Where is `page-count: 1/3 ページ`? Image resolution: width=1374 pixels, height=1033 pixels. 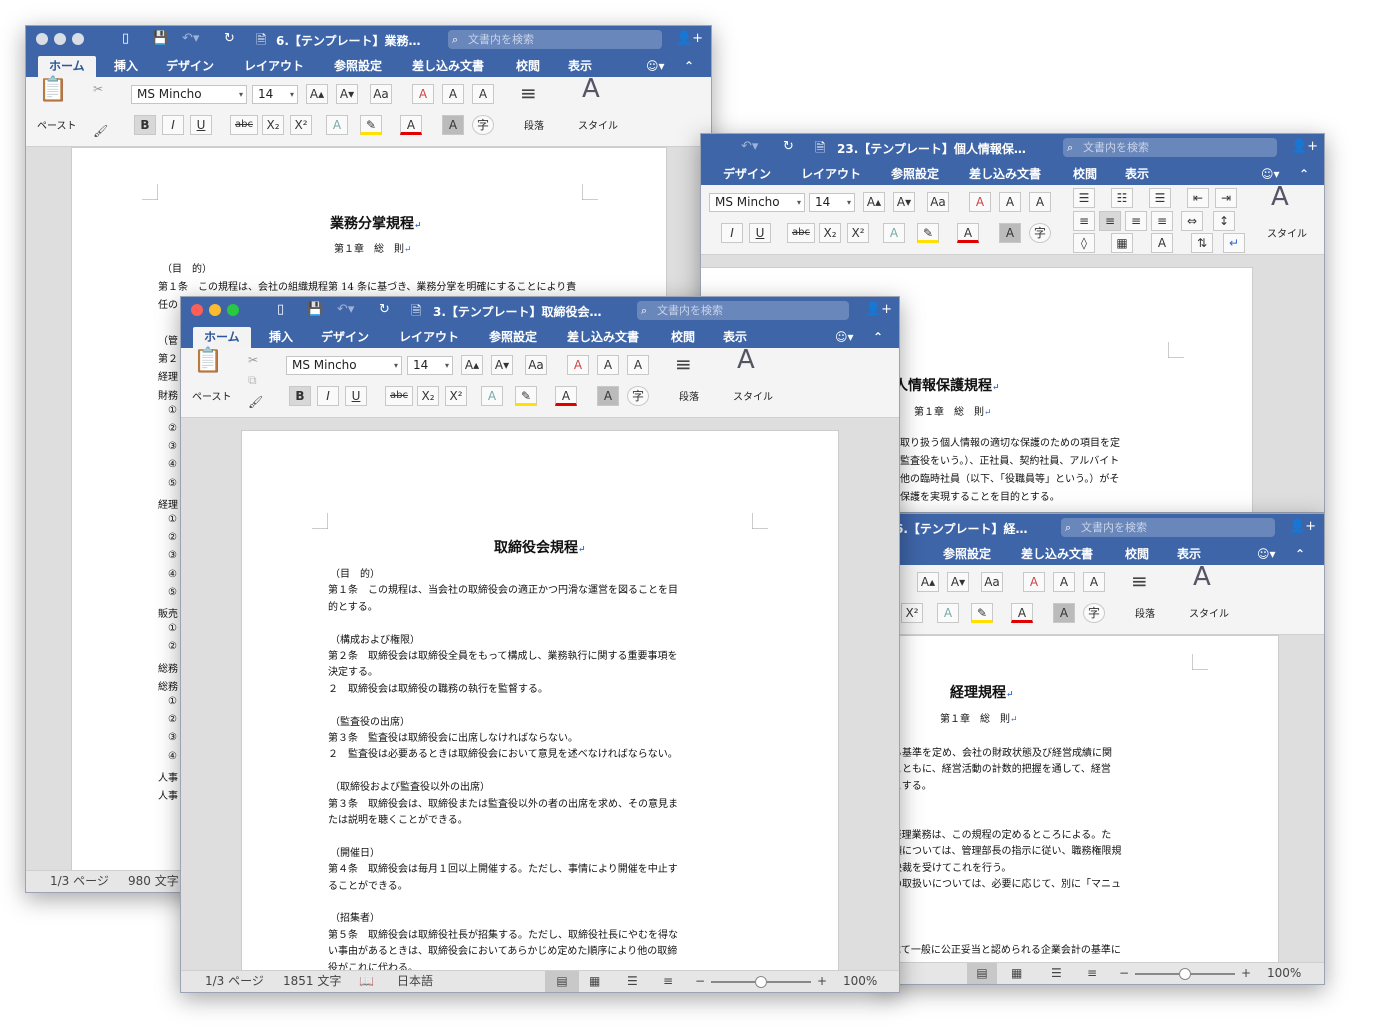
page-count: 1/3 ページ is located at coordinates (234, 981).